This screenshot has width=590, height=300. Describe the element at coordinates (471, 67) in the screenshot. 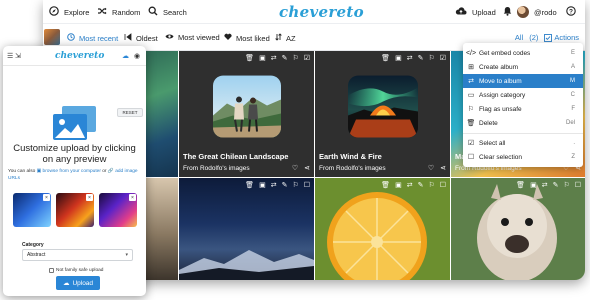

I see `add-album-icon: ⊞` at that location.